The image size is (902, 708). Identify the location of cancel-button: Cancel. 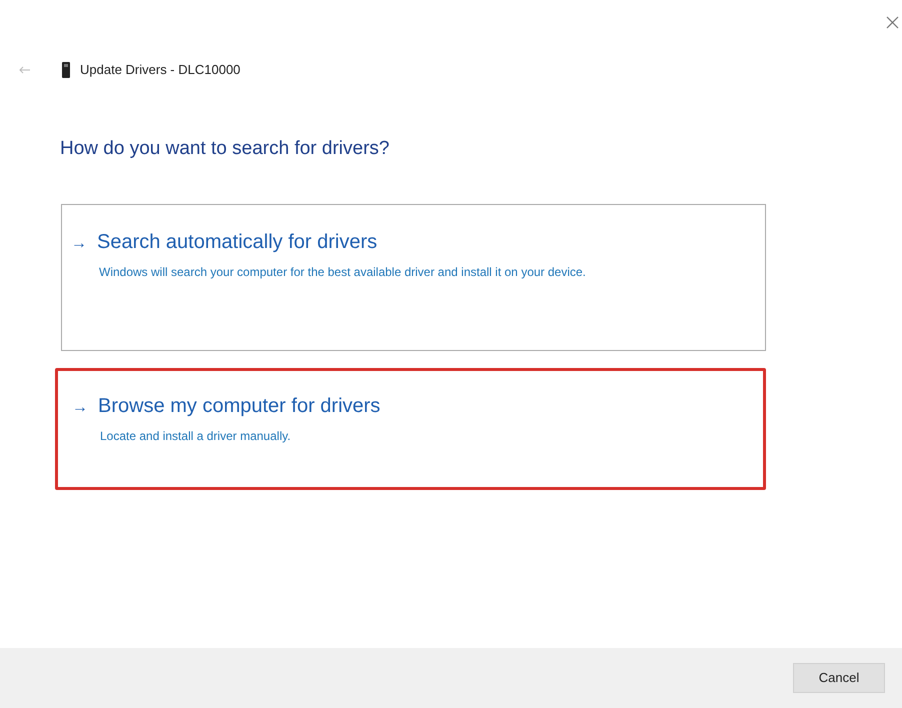
(839, 678).